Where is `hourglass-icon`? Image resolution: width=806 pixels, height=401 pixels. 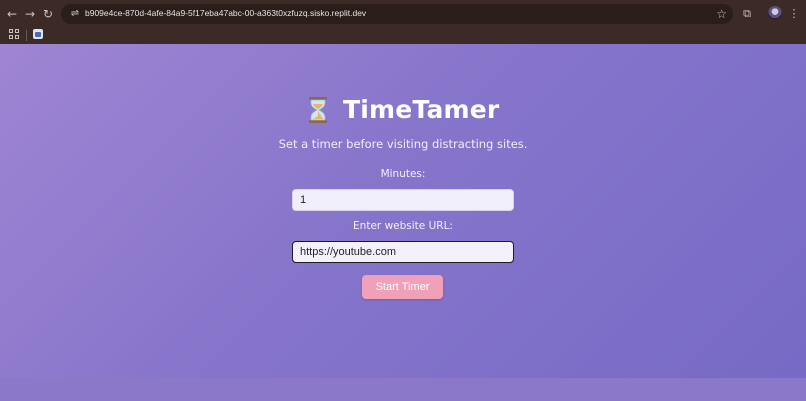
hourglass-icon is located at coordinates (318, 109).